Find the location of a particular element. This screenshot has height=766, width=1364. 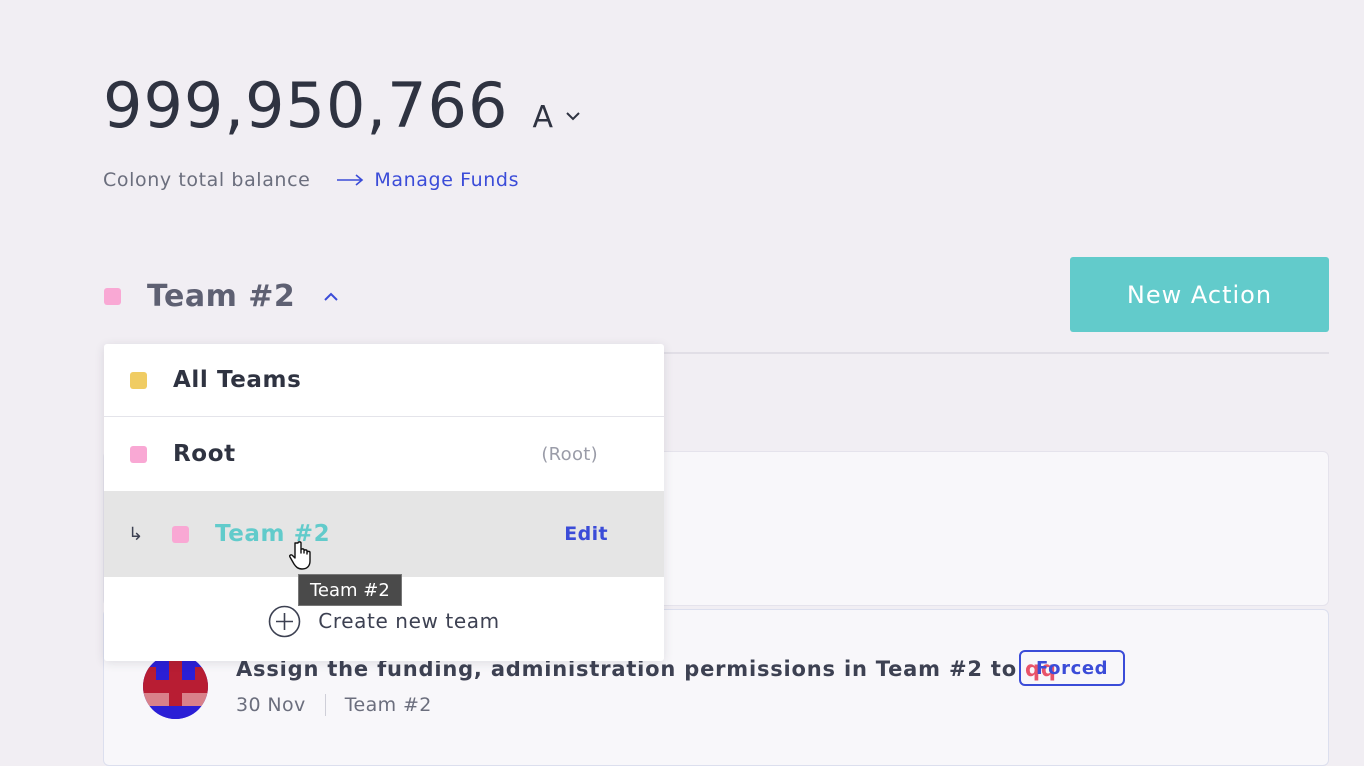

team-selector: Team #2 is located at coordinates (221, 296).